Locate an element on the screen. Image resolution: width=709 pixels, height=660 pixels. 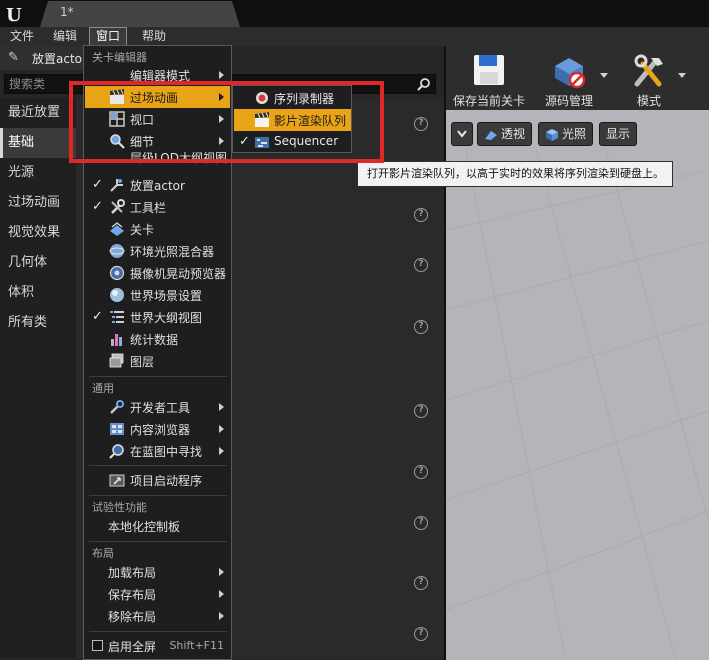
menu-item-find-in-blueprints: 在蓝图中寻找 is located at coordinates (157, 451).